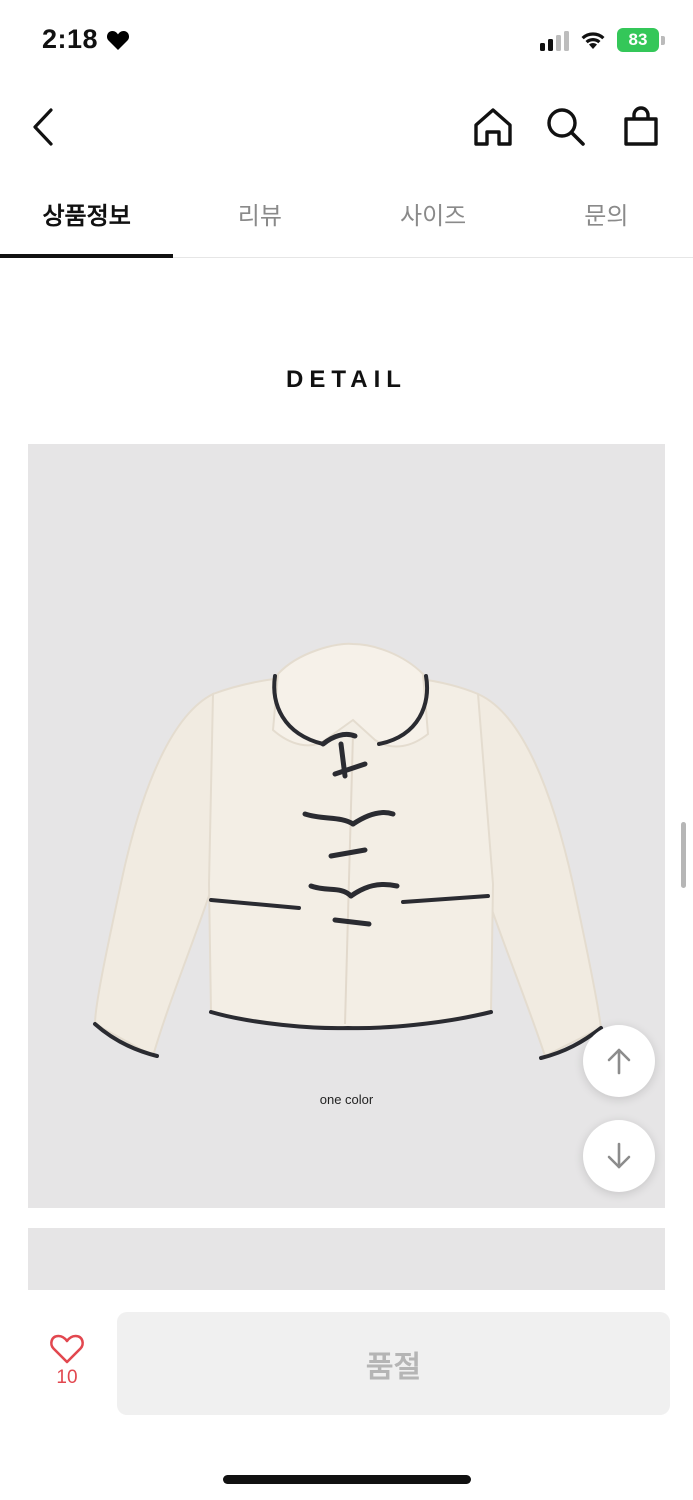  I want to click on arrow-down-icon, so click(619, 1155).